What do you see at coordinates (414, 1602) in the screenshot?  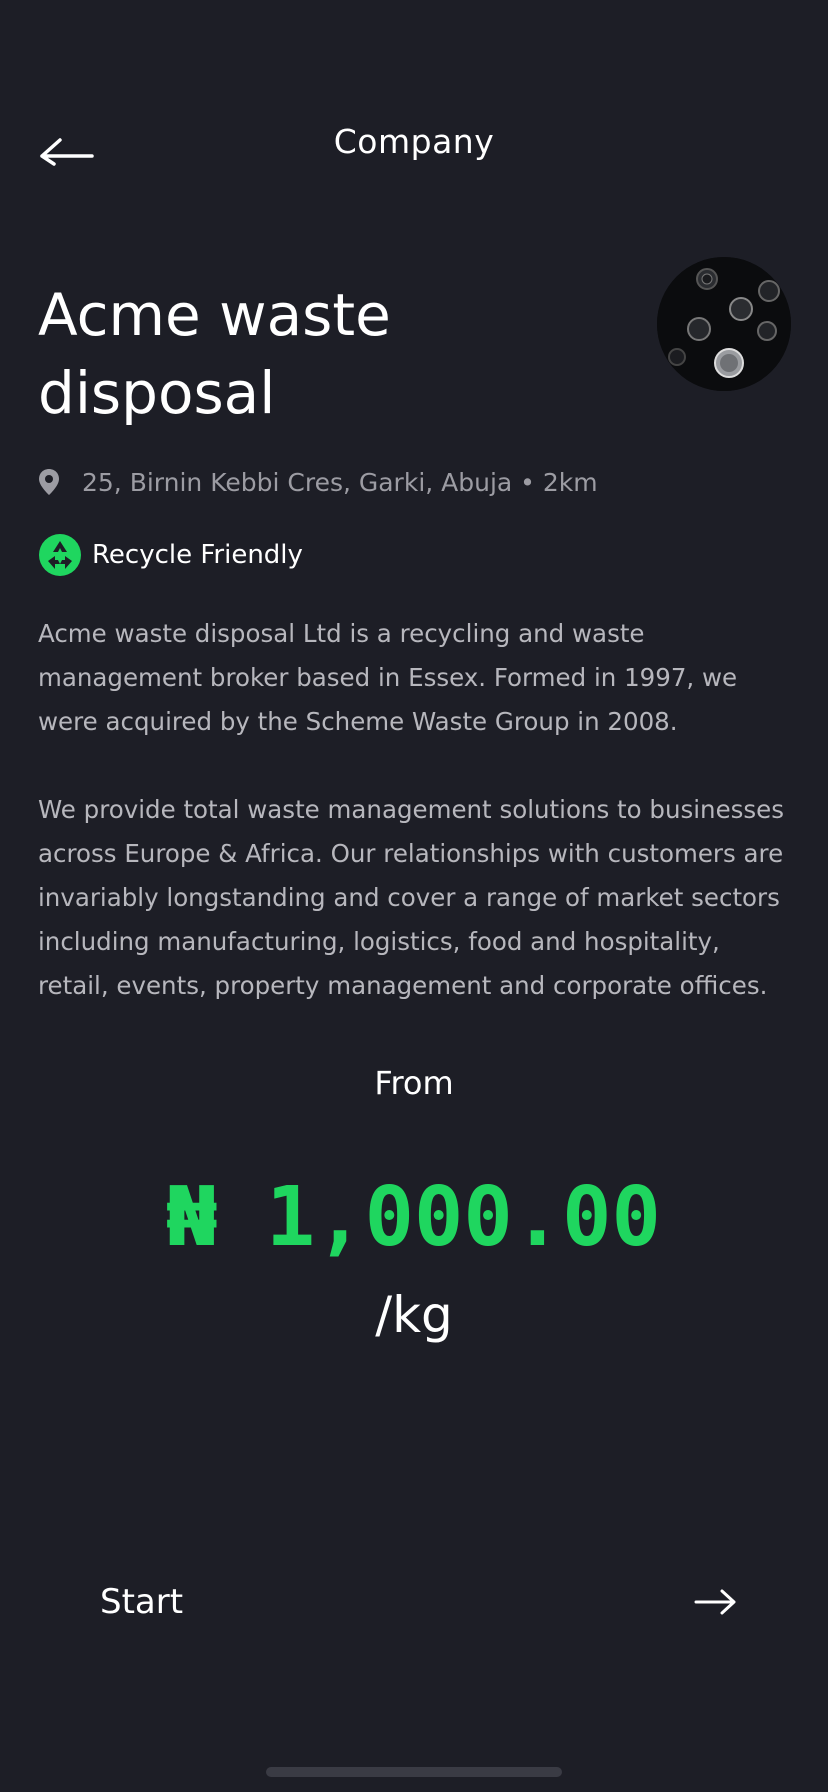 I see `start-button: Start` at bounding box center [414, 1602].